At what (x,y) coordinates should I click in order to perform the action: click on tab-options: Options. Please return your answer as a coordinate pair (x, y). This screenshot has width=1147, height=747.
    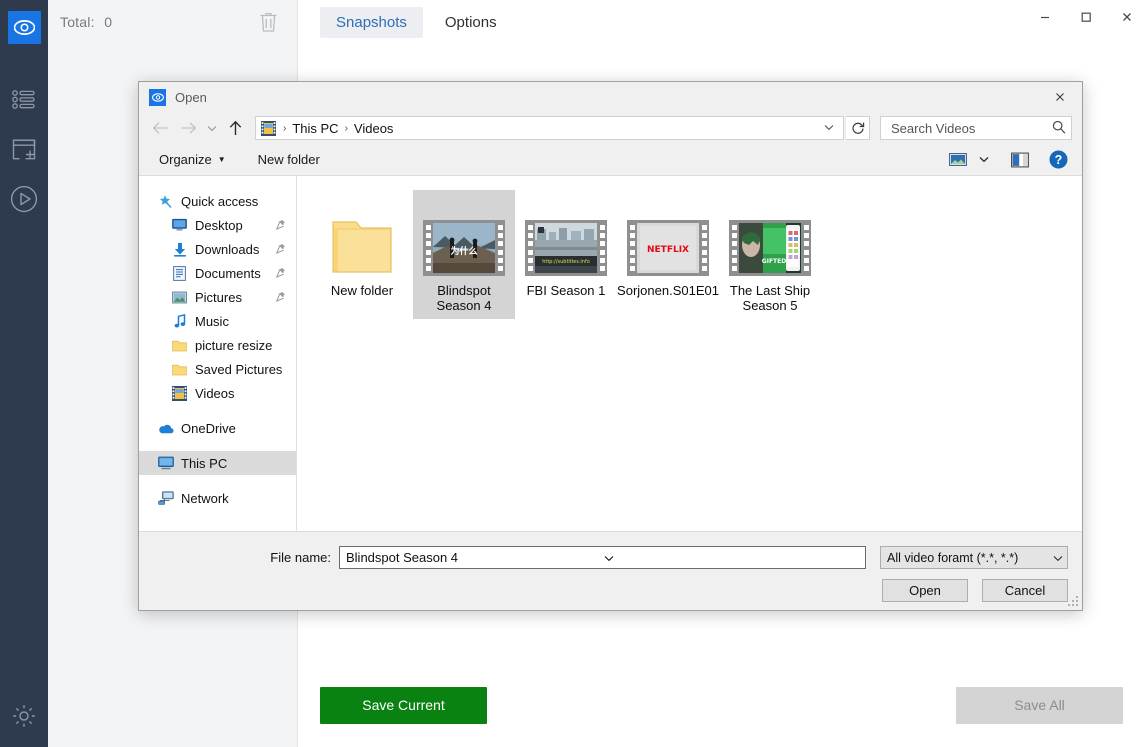
    Looking at the image, I should click on (471, 22).